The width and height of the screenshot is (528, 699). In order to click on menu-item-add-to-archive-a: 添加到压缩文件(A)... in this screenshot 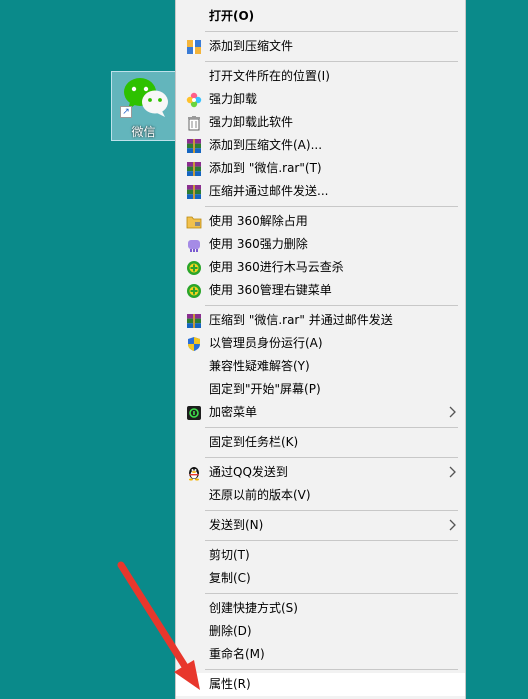, I will do `click(320, 145)`.